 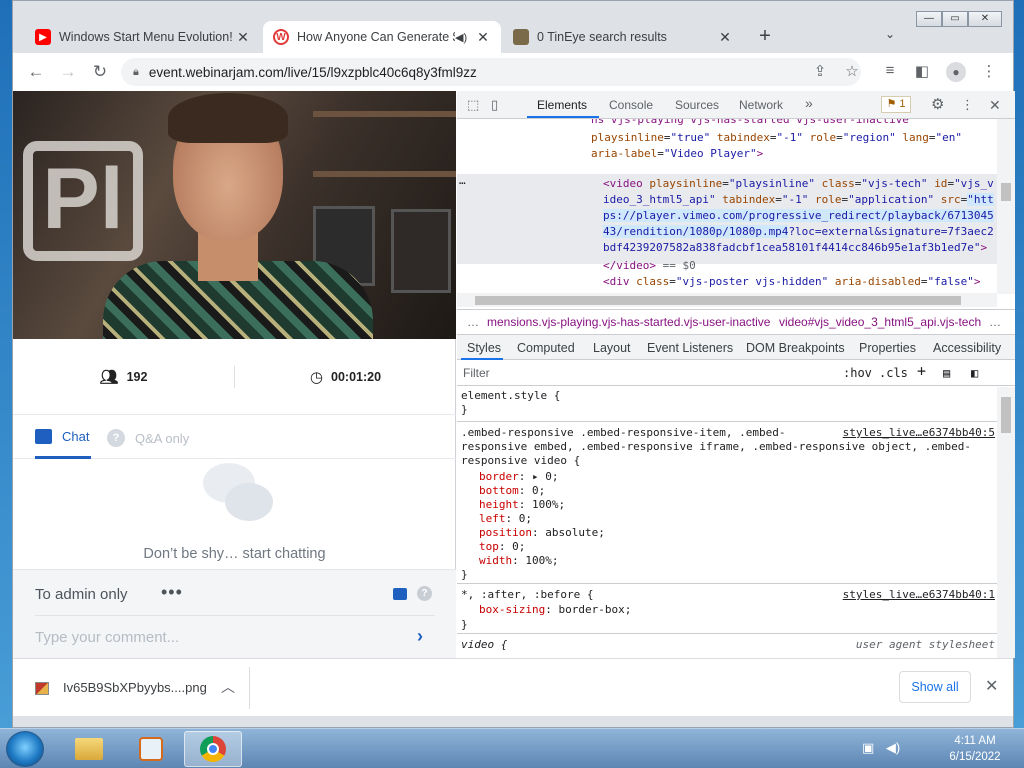 I want to click on more-options-icon: •••, so click(x=172, y=592).